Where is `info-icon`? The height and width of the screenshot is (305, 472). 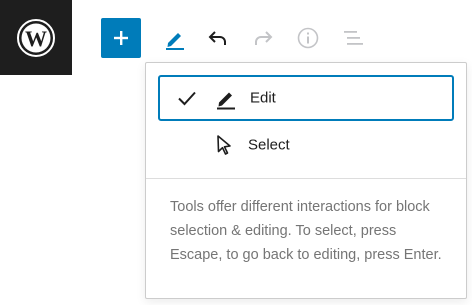
info-icon is located at coordinates (308, 38).